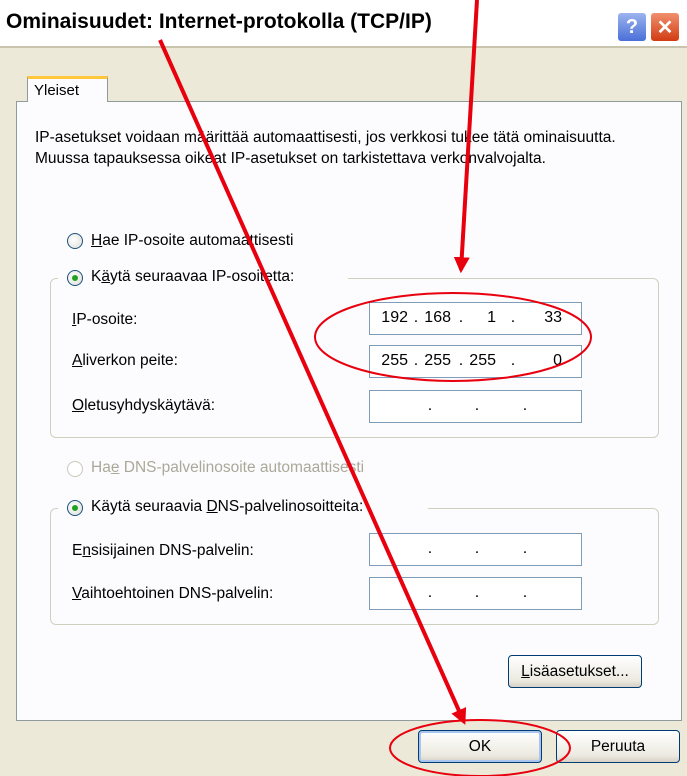 This screenshot has height=776, width=687. Describe the element at coordinates (177, 593) in the screenshot. I see `label-text: aihtoehtoinen DNS-palvelin:` at that location.